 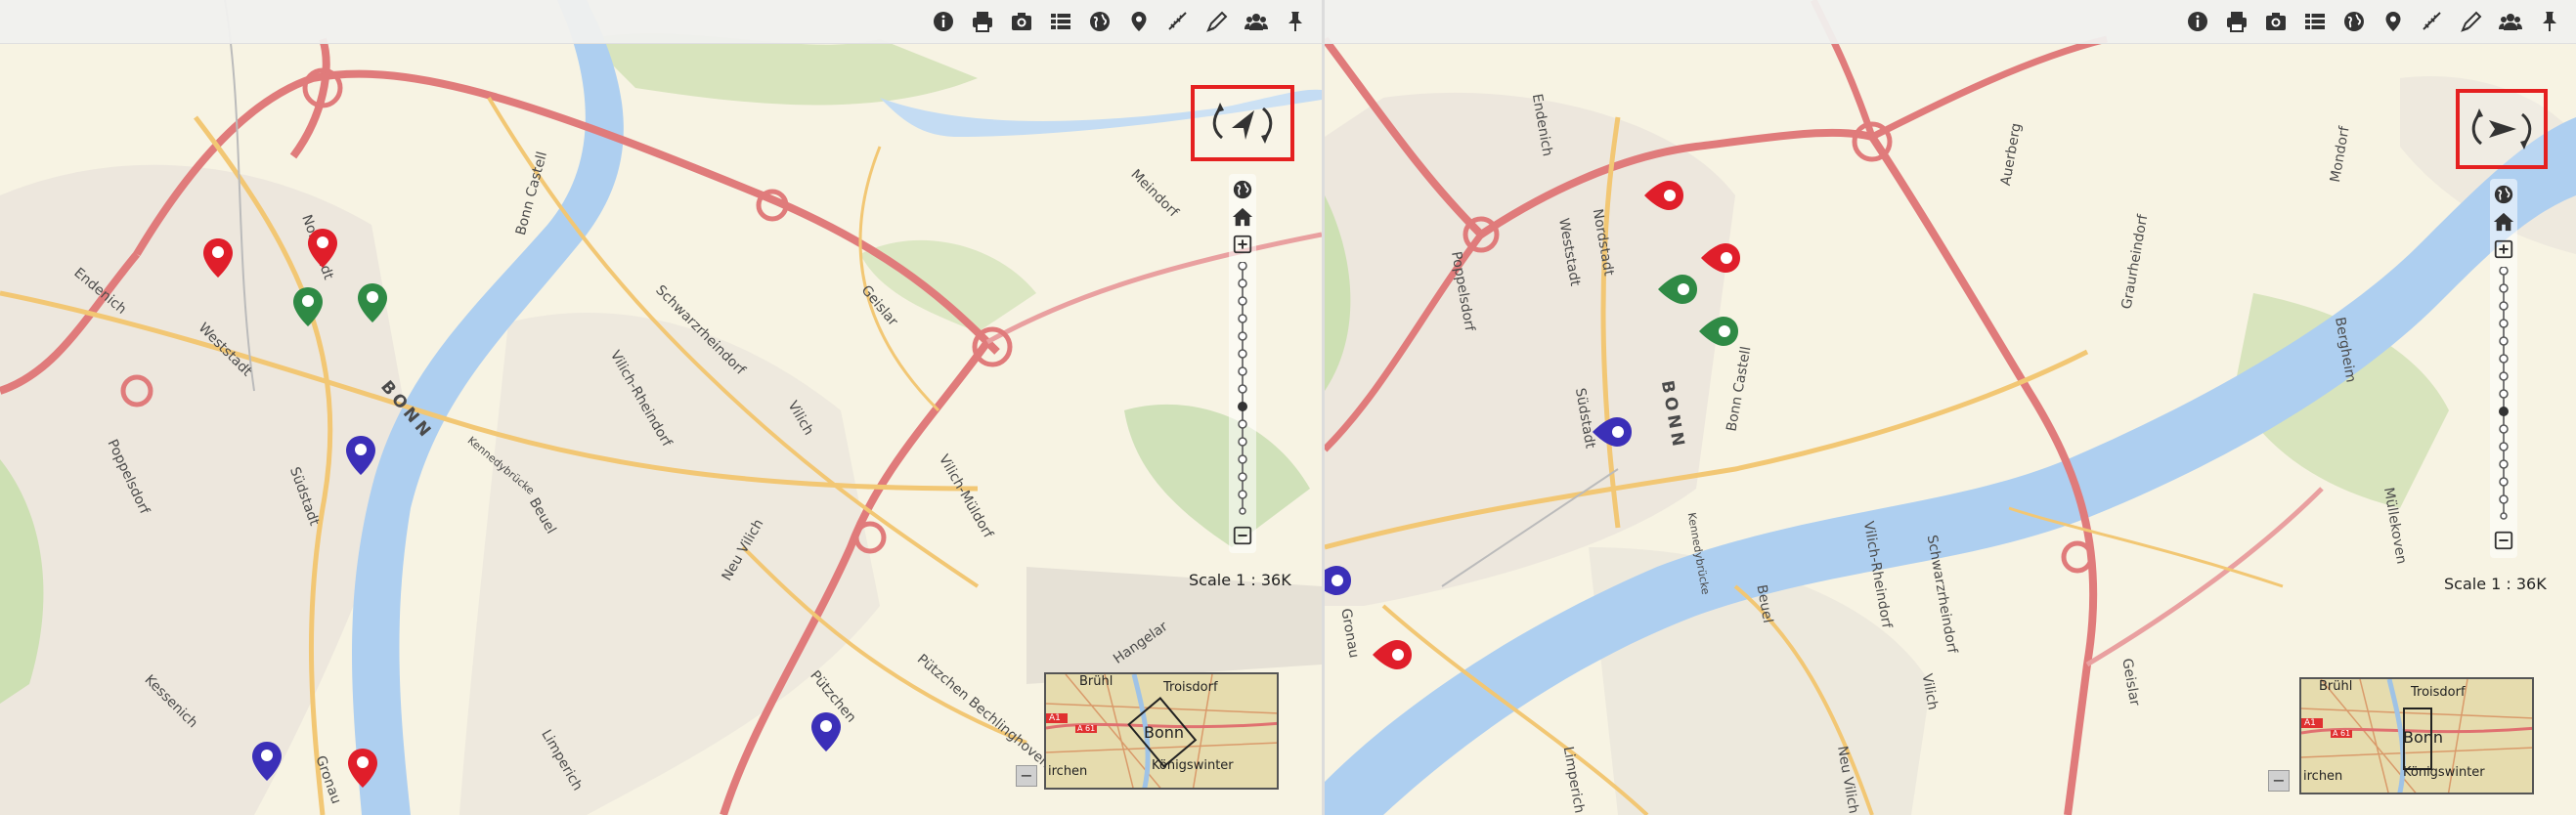 What do you see at coordinates (661, 22) in the screenshot?
I see `map-toolbar-left` at bounding box center [661, 22].